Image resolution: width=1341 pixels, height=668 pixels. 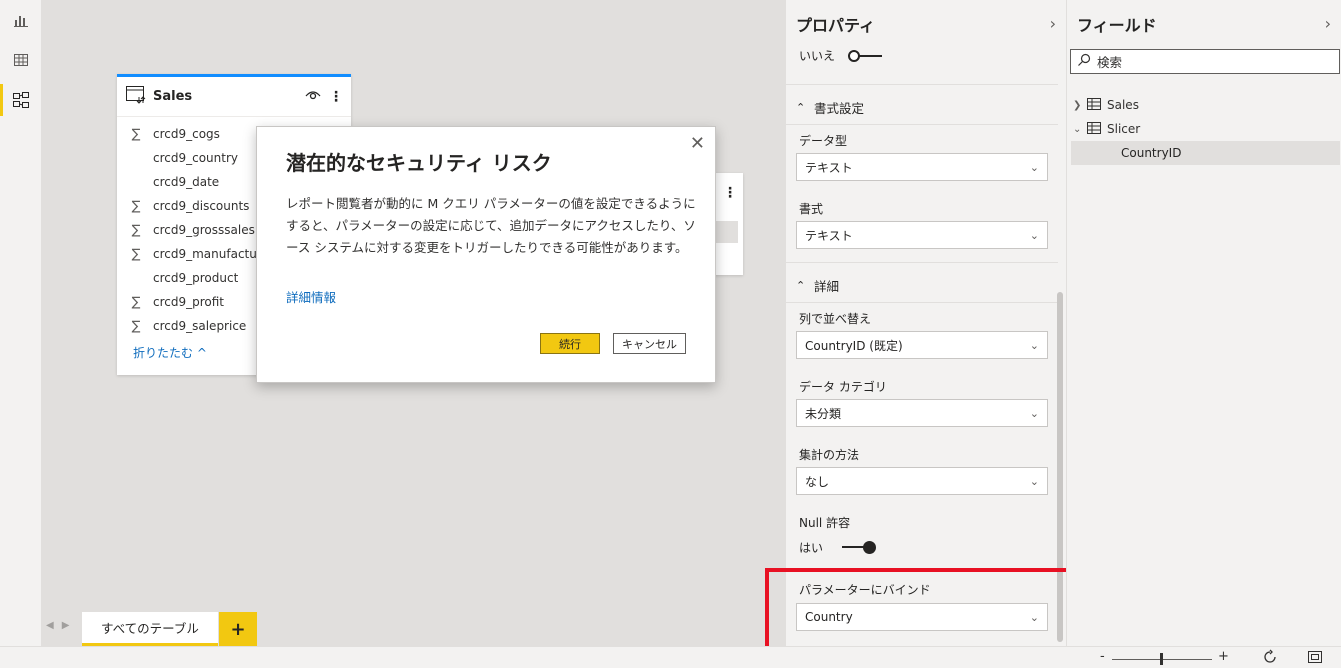 I want to click on nullable-toggle, so click(x=859, y=547).